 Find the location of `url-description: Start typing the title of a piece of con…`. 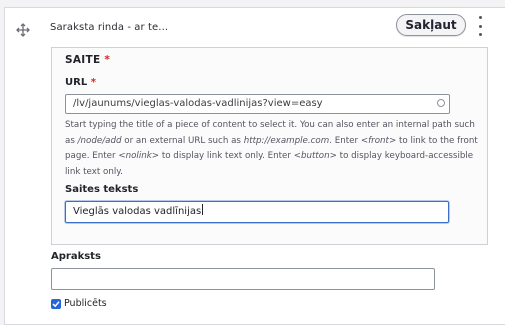

url-description: Start typing the title of a piece of con… is located at coordinates (271, 148).